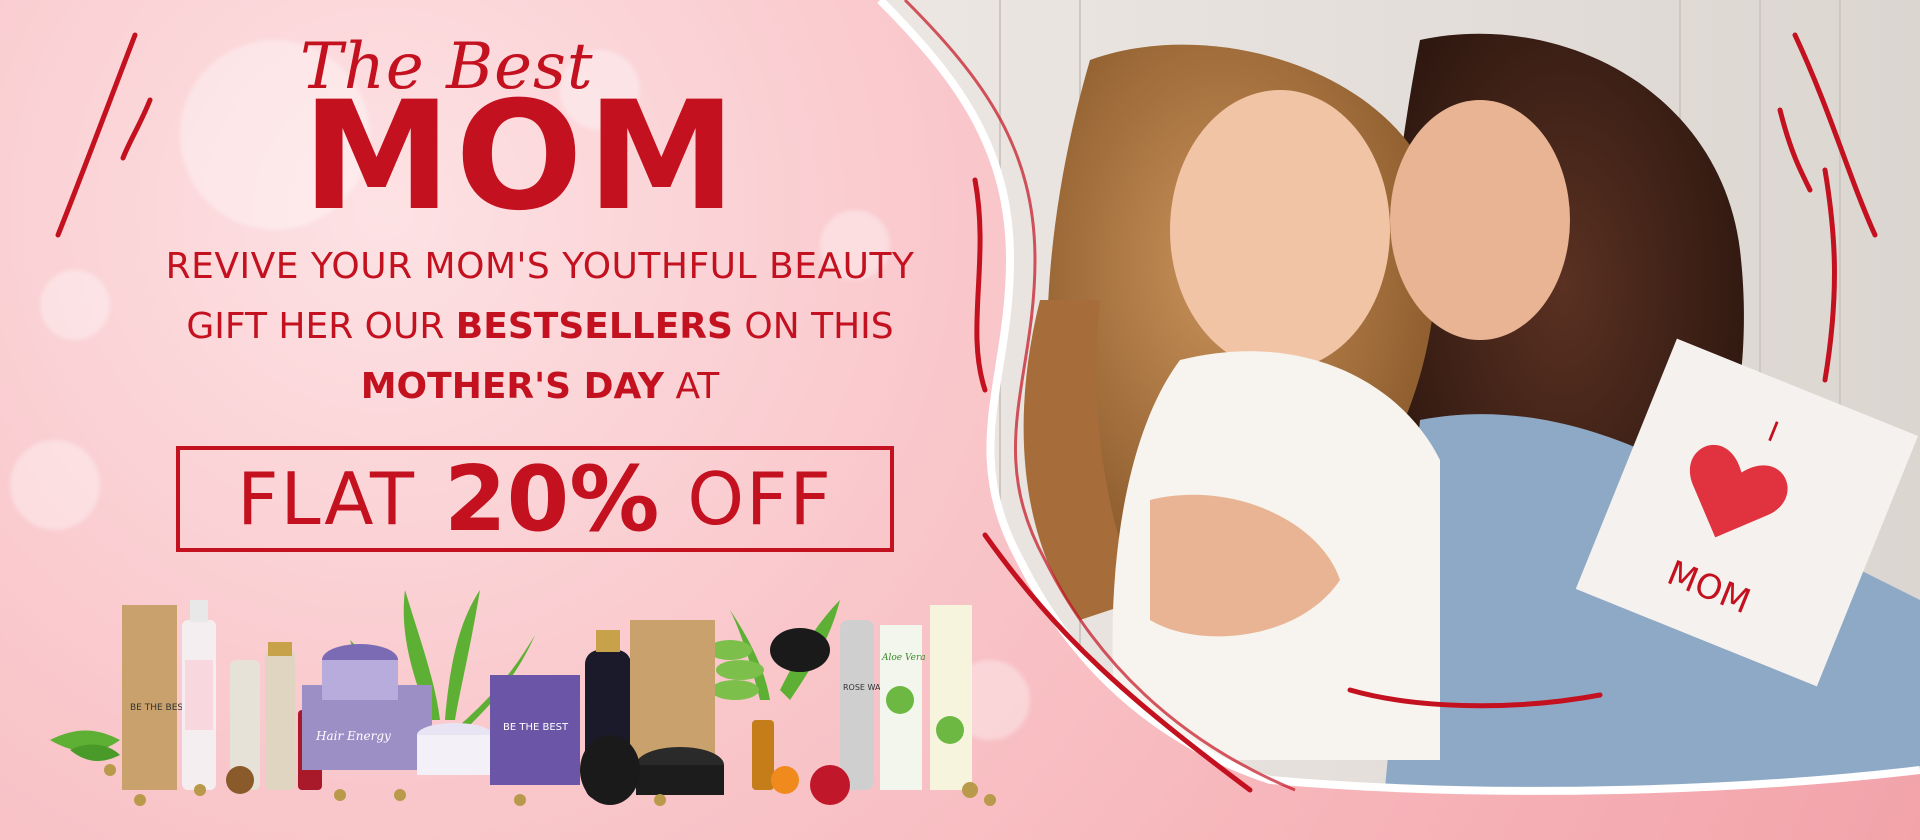 The height and width of the screenshot is (840, 1920). Describe the element at coordinates (159, 708) in the screenshot. I see `kraft-box-label: BE THE BEST` at that location.